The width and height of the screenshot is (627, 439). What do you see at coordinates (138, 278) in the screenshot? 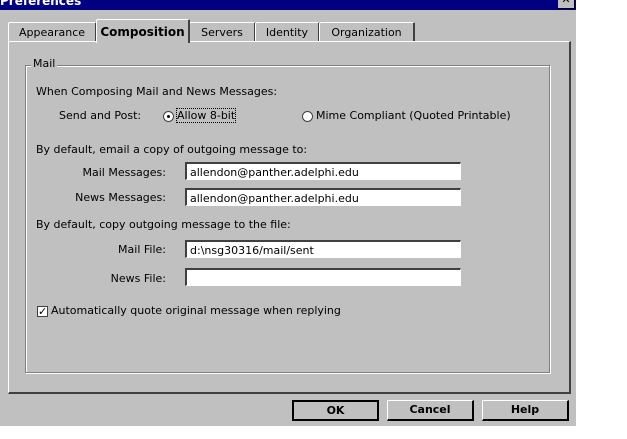
I see `news-file-label: News File:` at bounding box center [138, 278].